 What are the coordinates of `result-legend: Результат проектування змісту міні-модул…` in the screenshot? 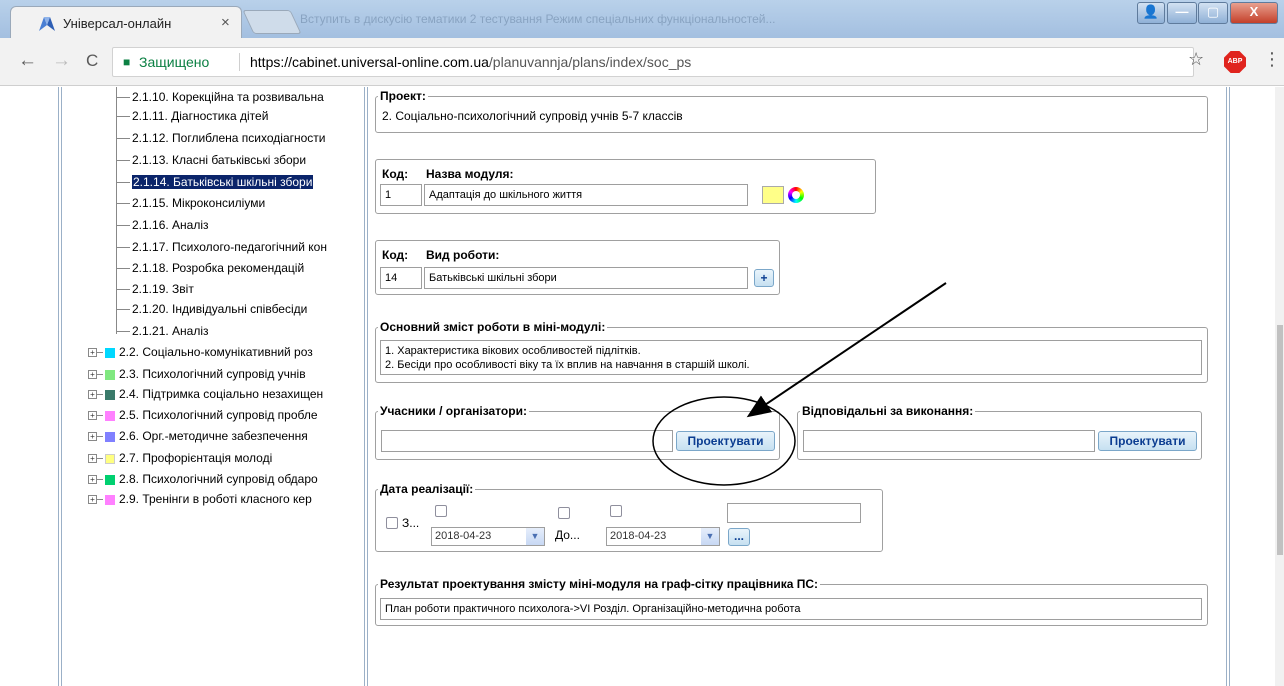 It's located at (599, 584).